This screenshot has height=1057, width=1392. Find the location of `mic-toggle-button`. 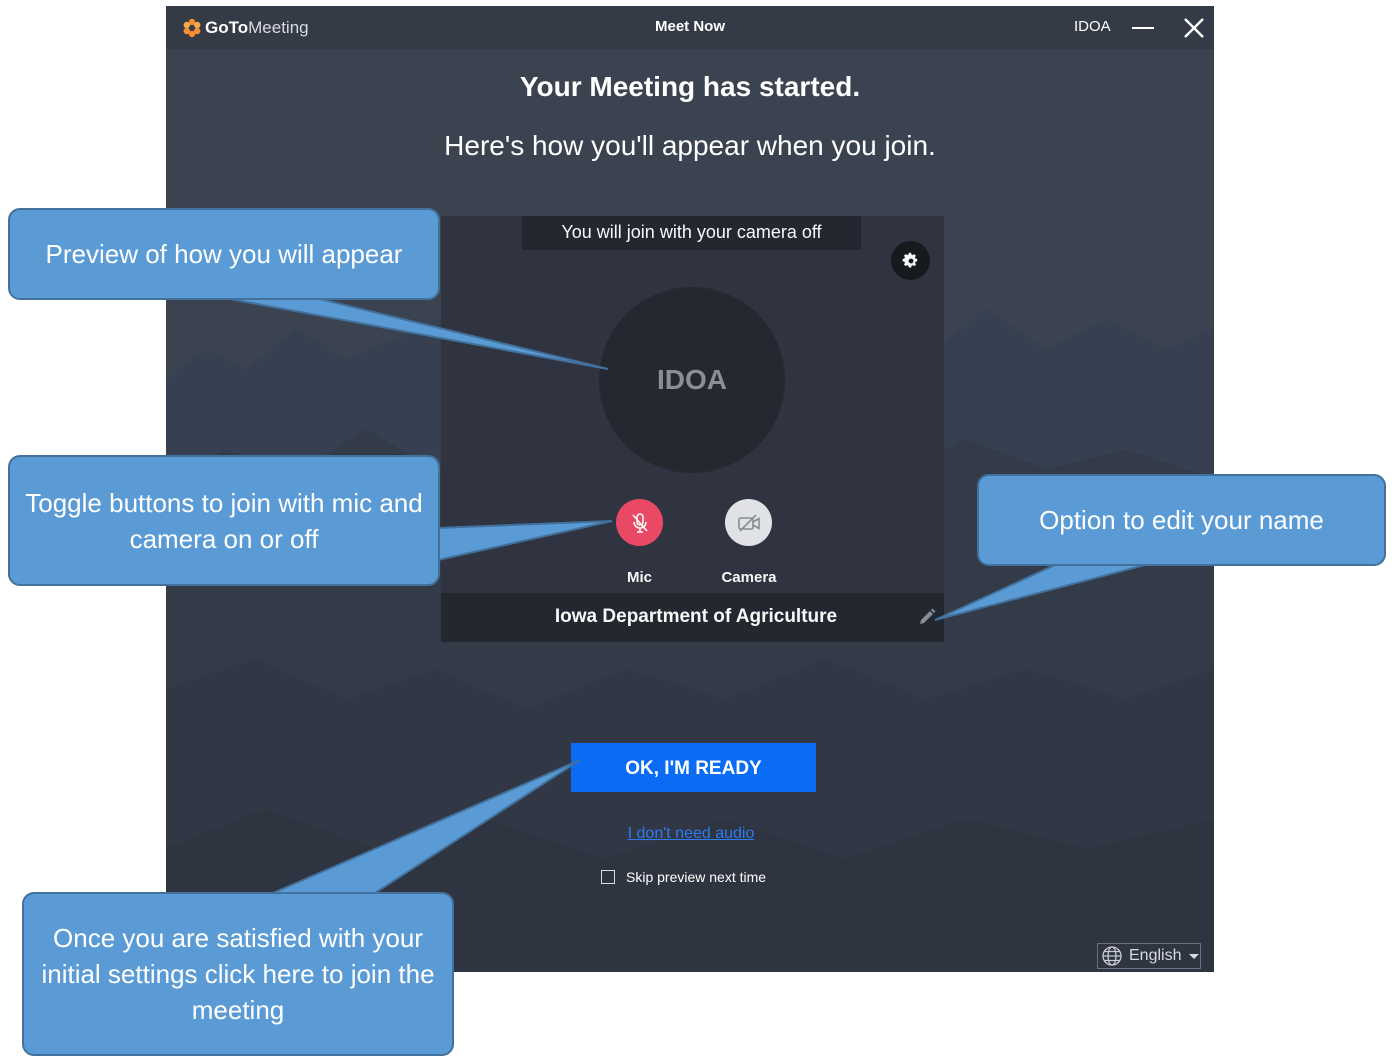

mic-toggle-button is located at coordinates (639, 522).